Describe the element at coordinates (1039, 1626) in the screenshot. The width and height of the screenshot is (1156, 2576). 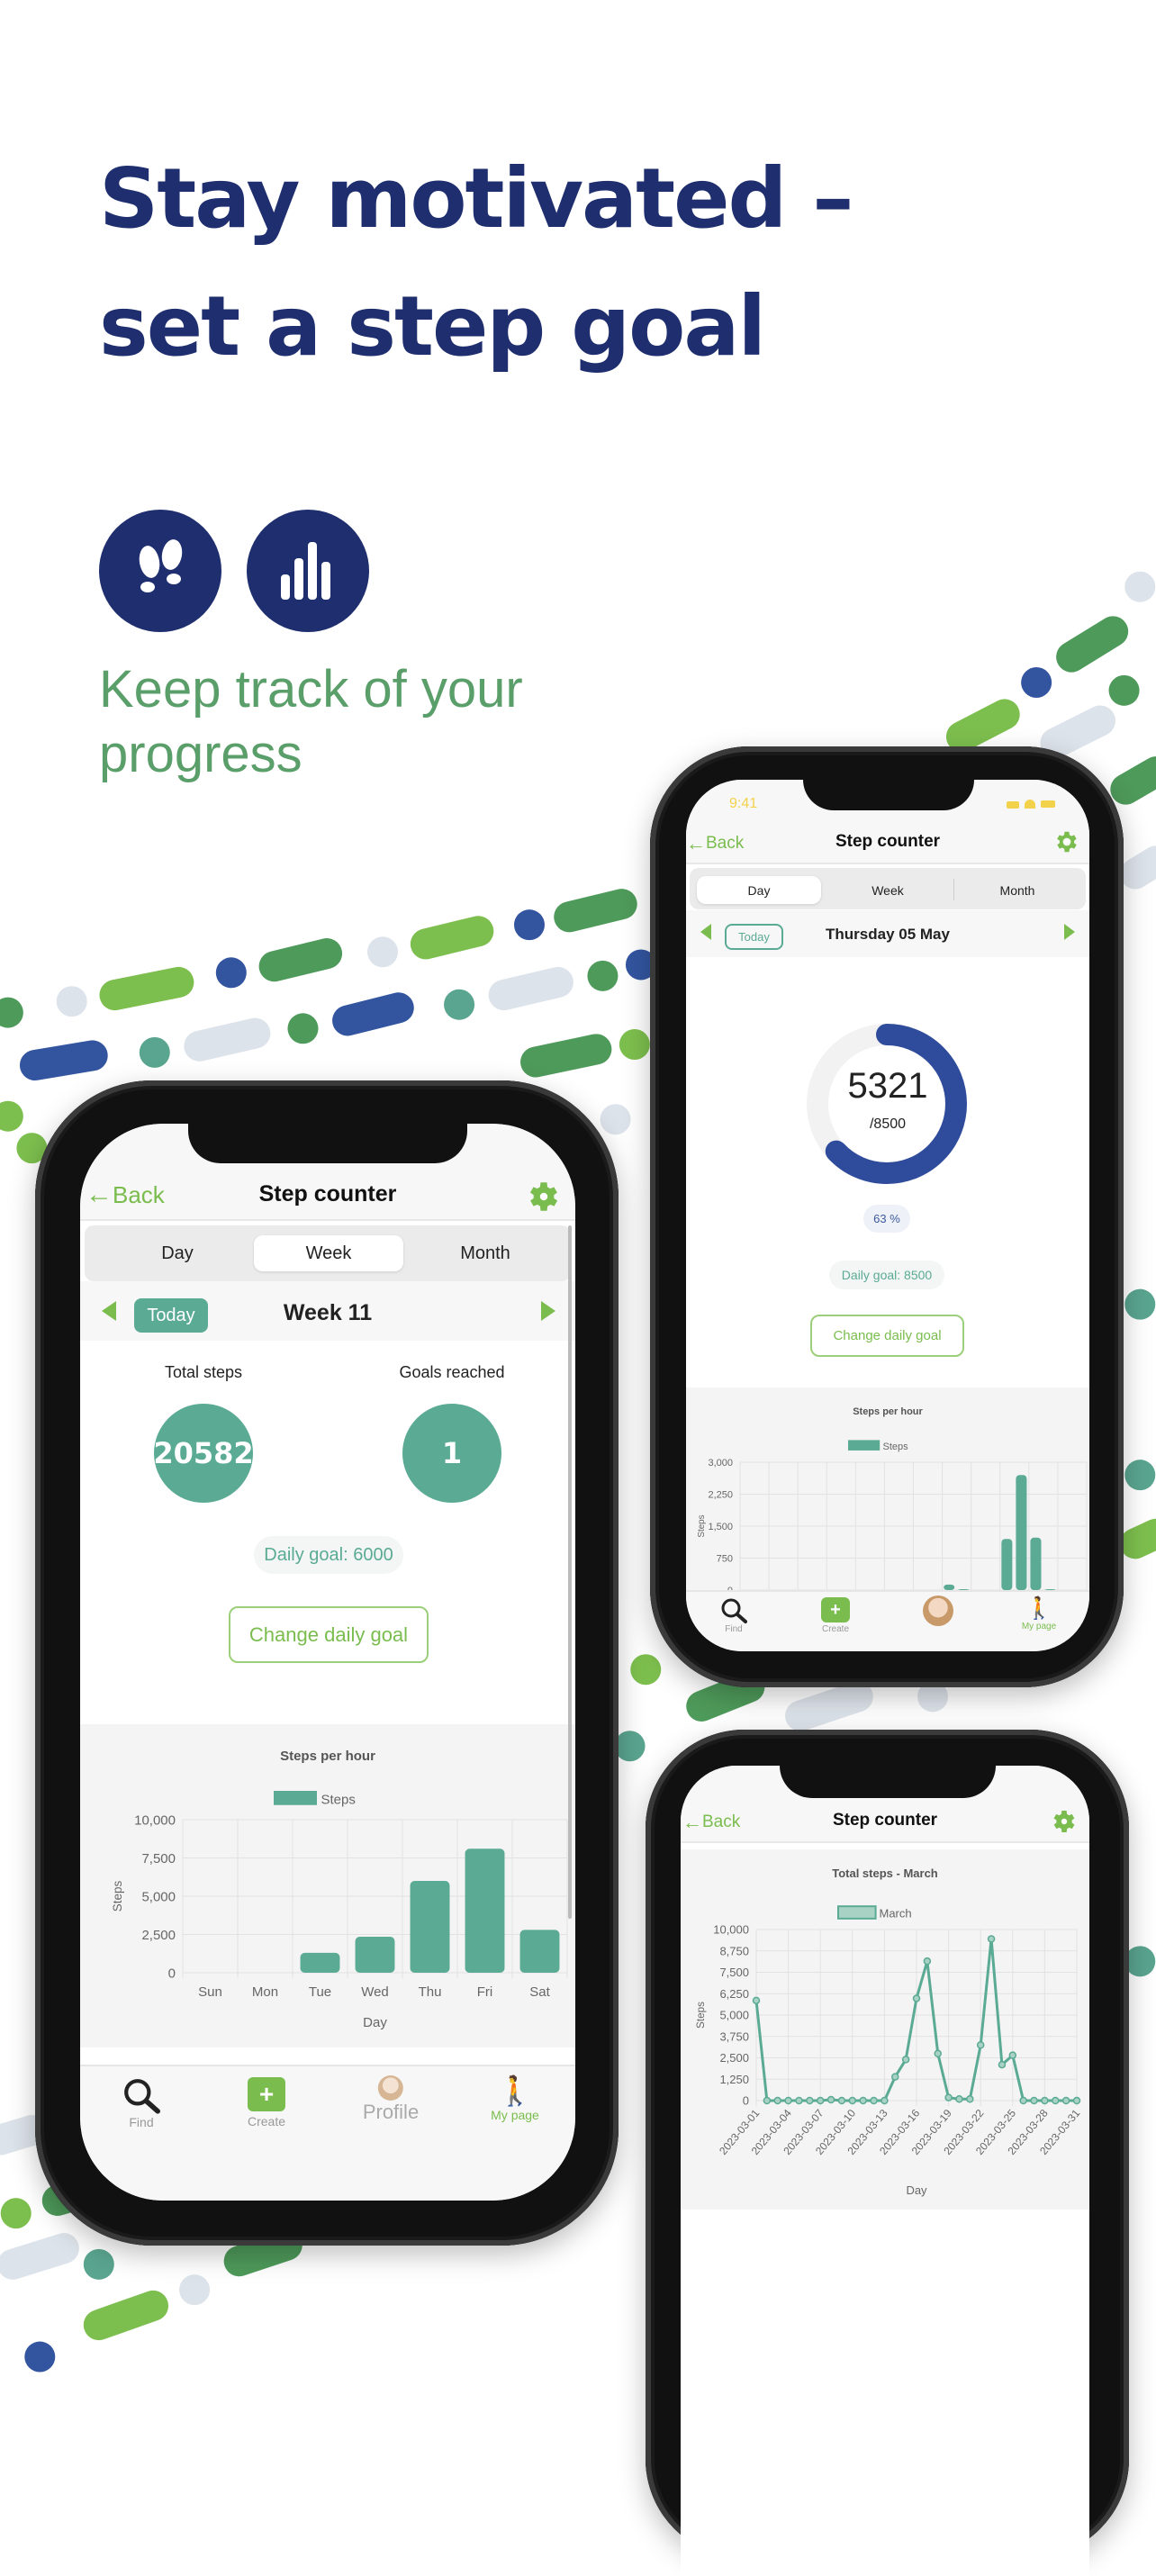
I see `nav-label: My page` at that location.